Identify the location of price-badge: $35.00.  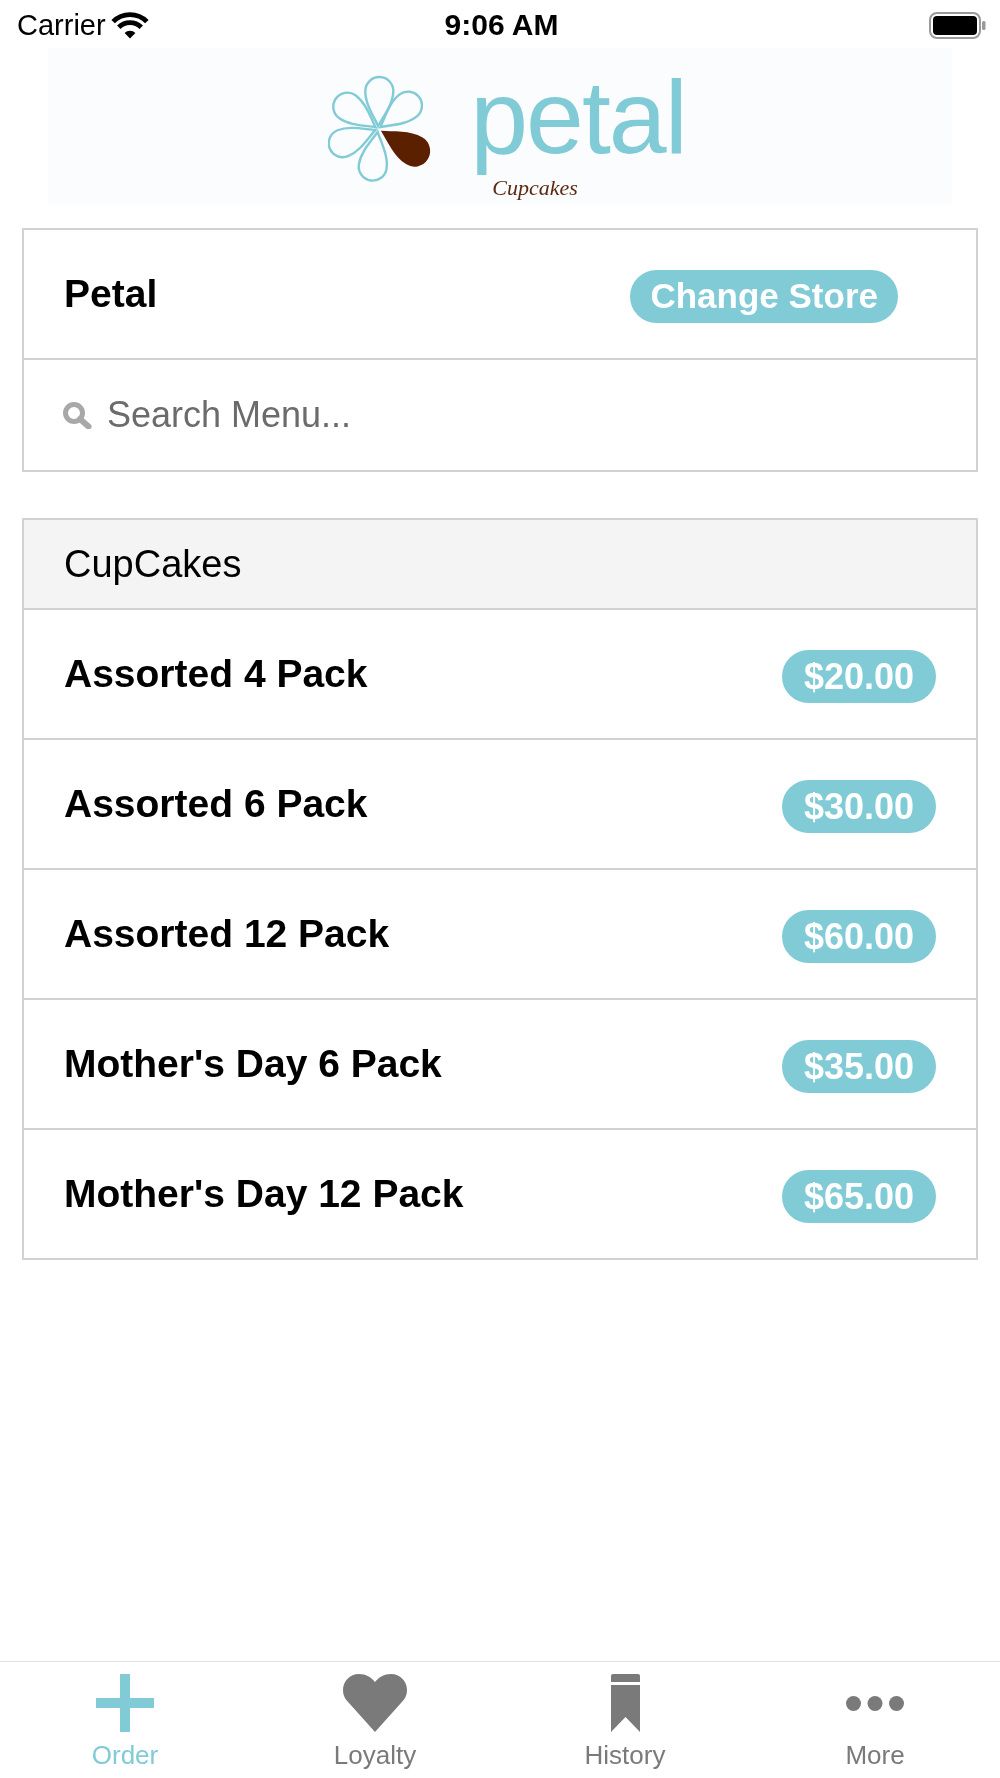
(858, 1066).